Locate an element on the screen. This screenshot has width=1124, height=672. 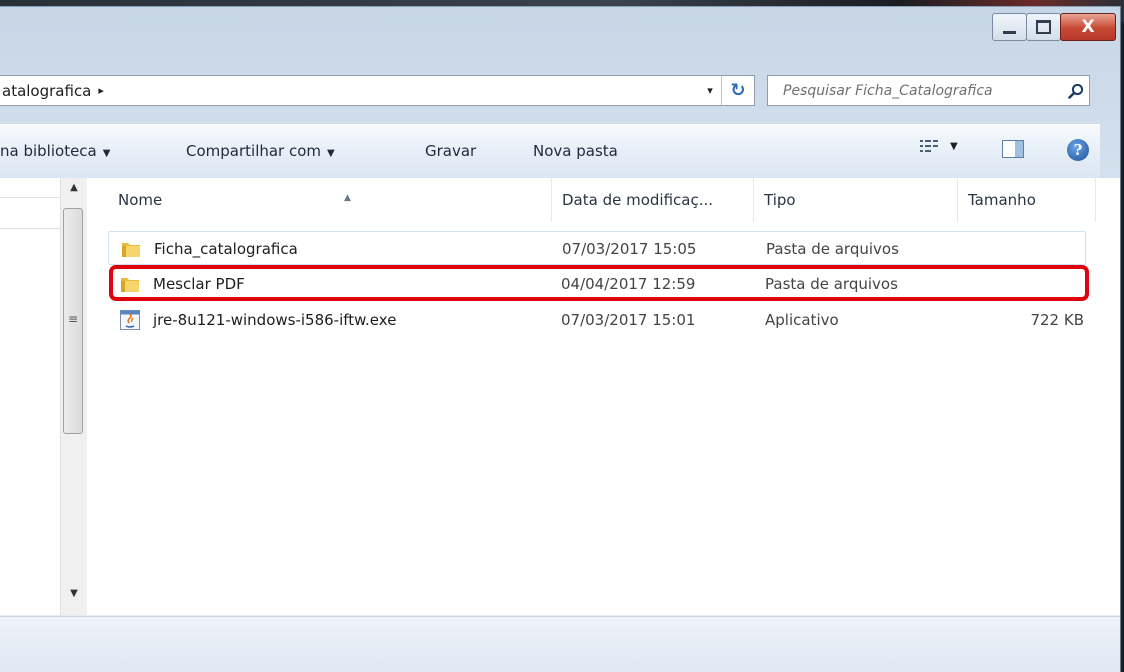
column-header-size: Tamanho is located at coordinates (1027, 200).